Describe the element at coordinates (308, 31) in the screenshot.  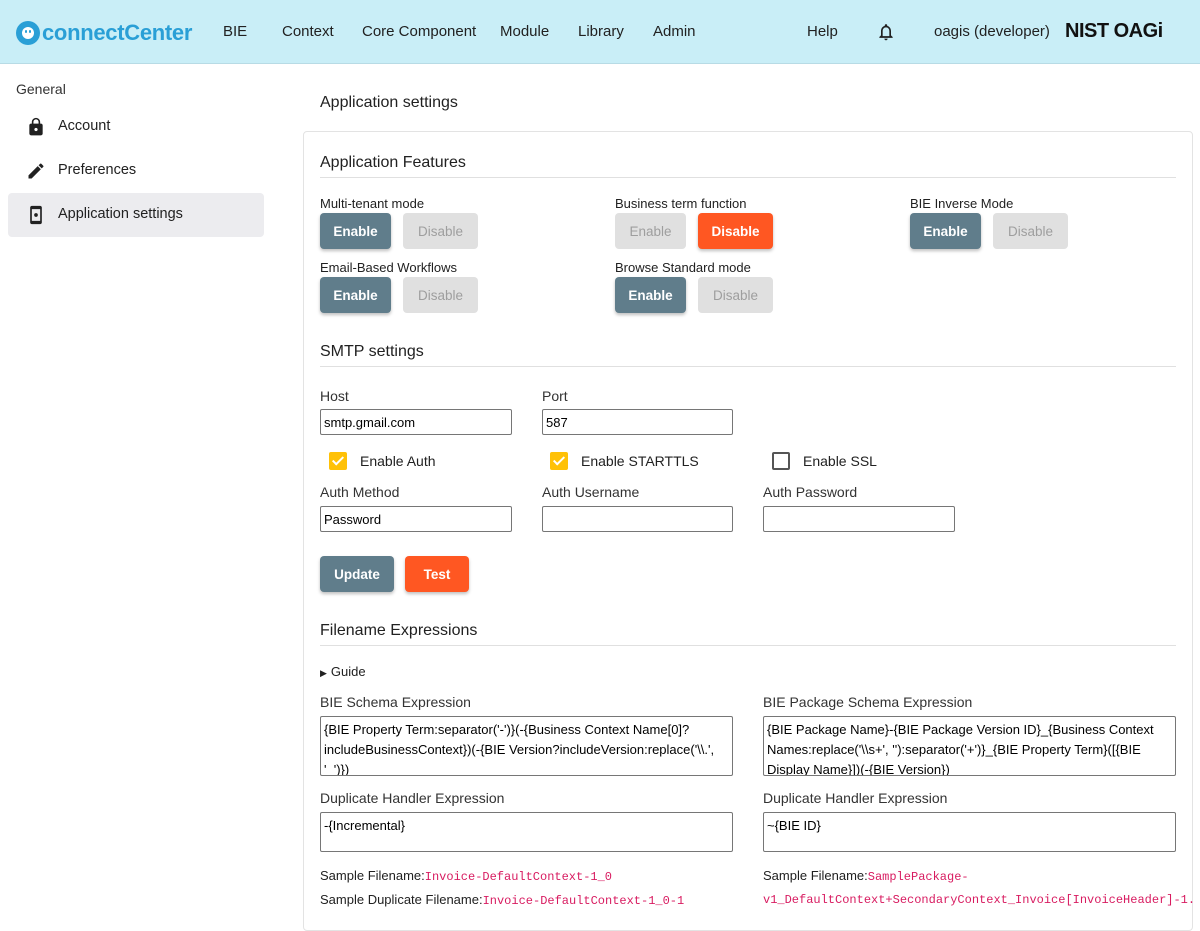
I see `nav-context: Context` at that location.